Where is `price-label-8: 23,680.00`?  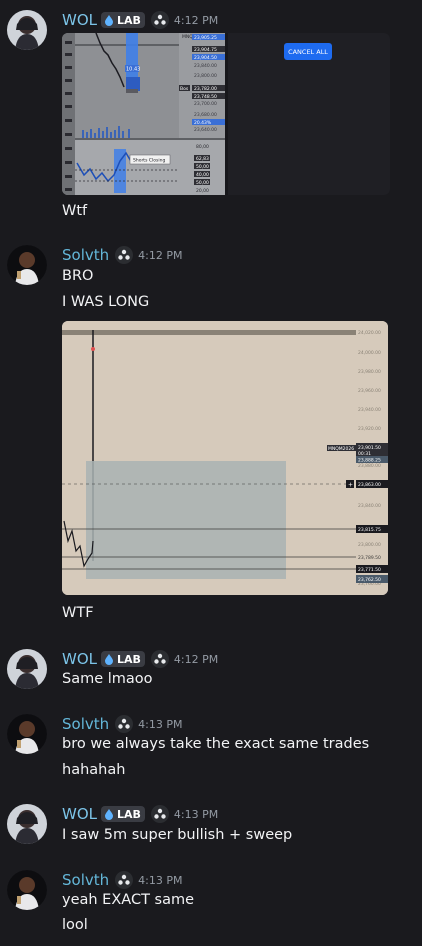 price-label-8: 23,680.00 is located at coordinates (205, 115).